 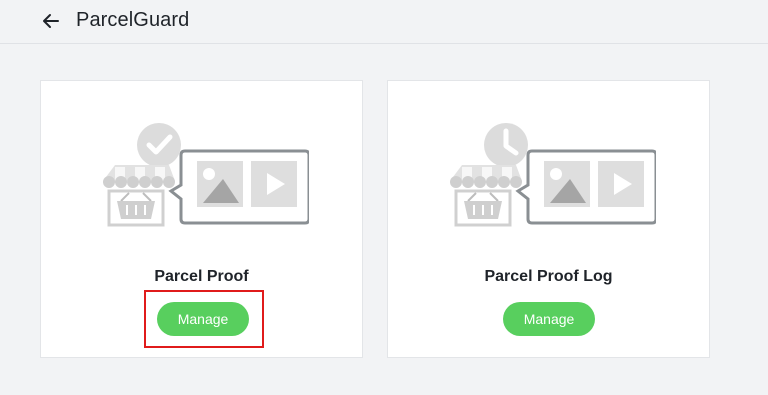 What do you see at coordinates (204, 319) in the screenshot?
I see `highlight-box` at bounding box center [204, 319].